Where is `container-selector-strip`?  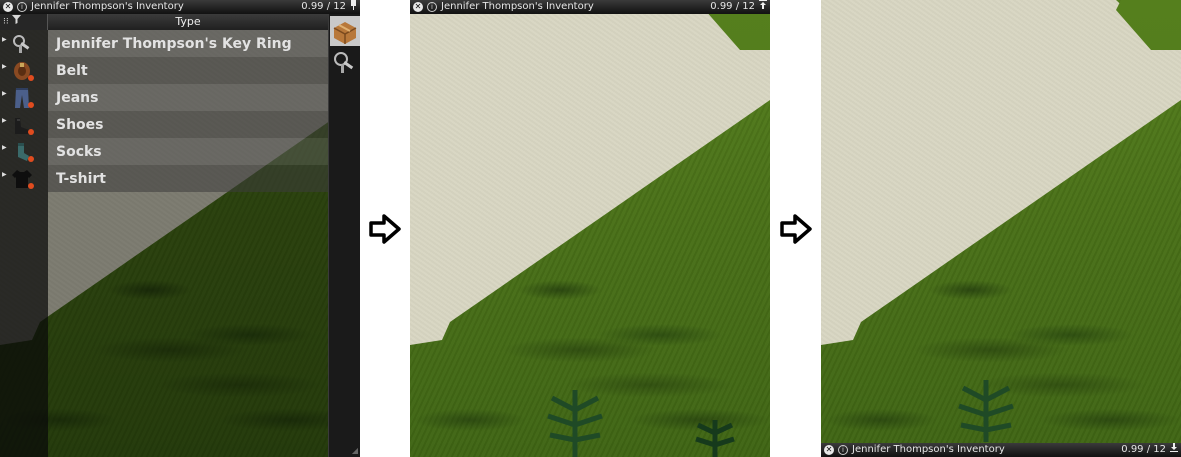
container-selector-strip is located at coordinates (344, 235).